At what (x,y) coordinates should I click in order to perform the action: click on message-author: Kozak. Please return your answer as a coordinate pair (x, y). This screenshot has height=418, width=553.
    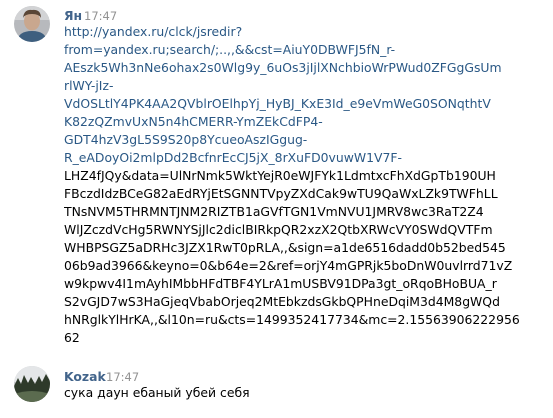
    Looking at the image, I should click on (85, 376).